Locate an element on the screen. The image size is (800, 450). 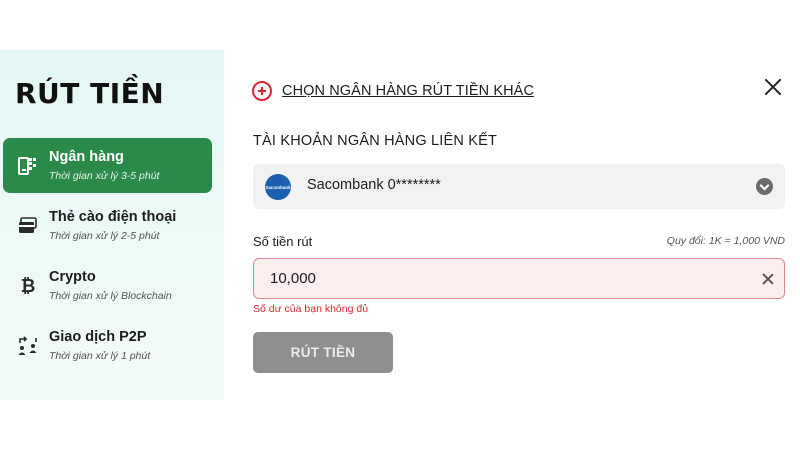
sidebar-item-label: Ngân hàng is located at coordinates (86, 157).